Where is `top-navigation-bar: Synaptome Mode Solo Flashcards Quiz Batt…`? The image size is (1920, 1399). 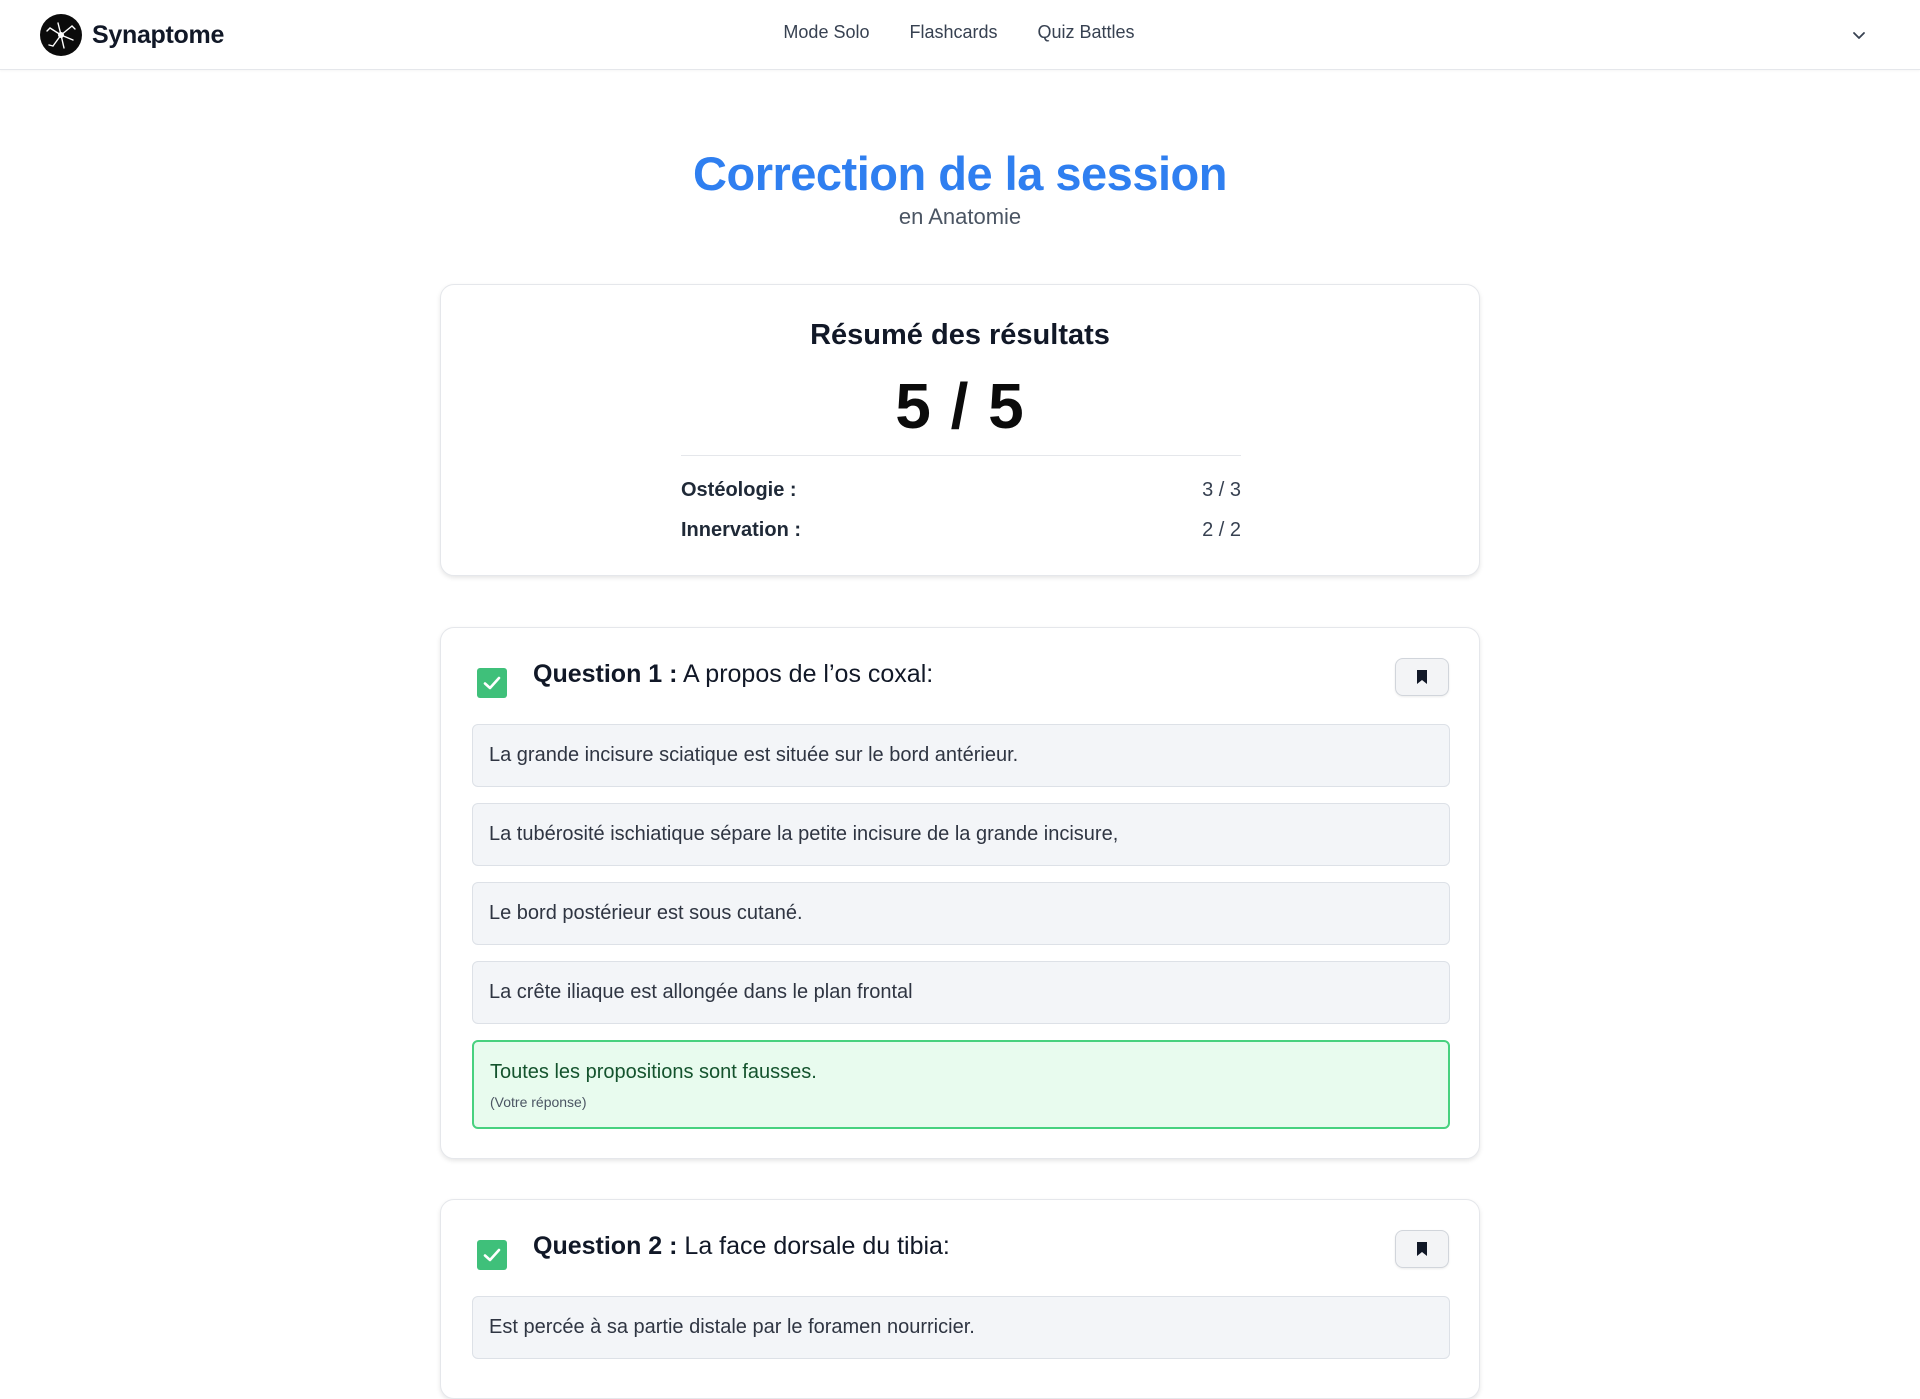 top-navigation-bar: Synaptome Mode Solo Flashcards Quiz Batt… is located at coordinates (960, 35).